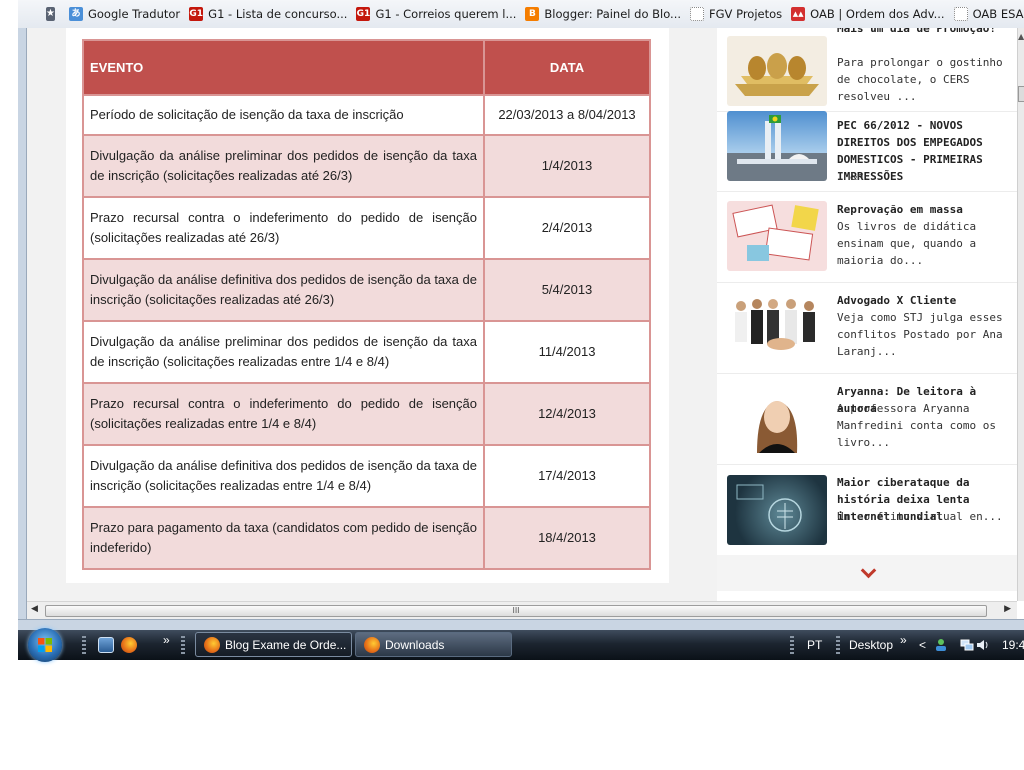  What do you see at coordinates (777, 71) in the screenshot?
I see `chocolate-eggs-thumbnail` at bounding box center [777, 71].